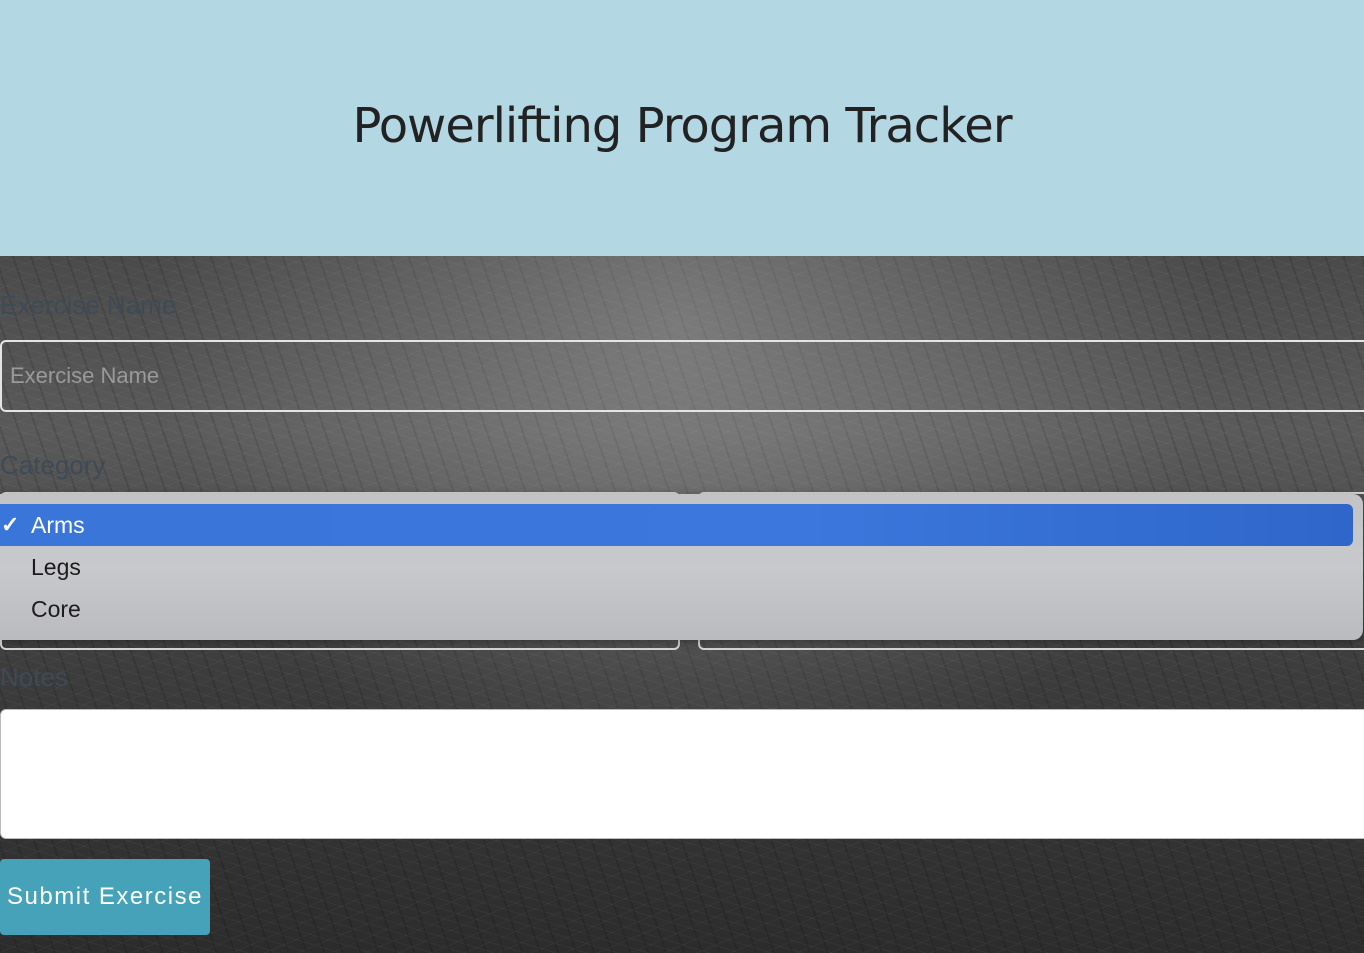 This screenshot has width=1364, height=953. What do you see at coordinates (53, 465) in the screenshot?
I see `category-label: Category` at bounding box center [53, 465].